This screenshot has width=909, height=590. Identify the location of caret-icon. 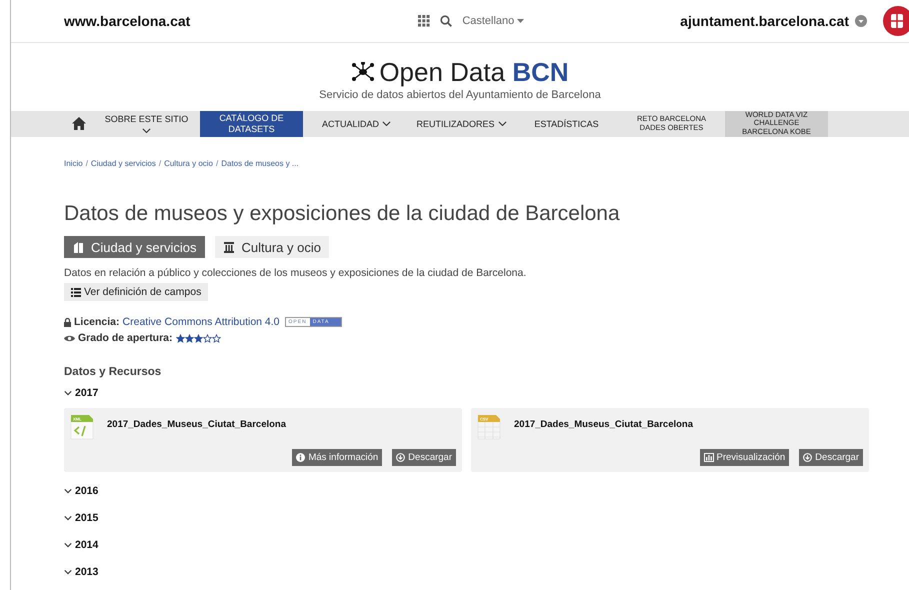
(520, 20).